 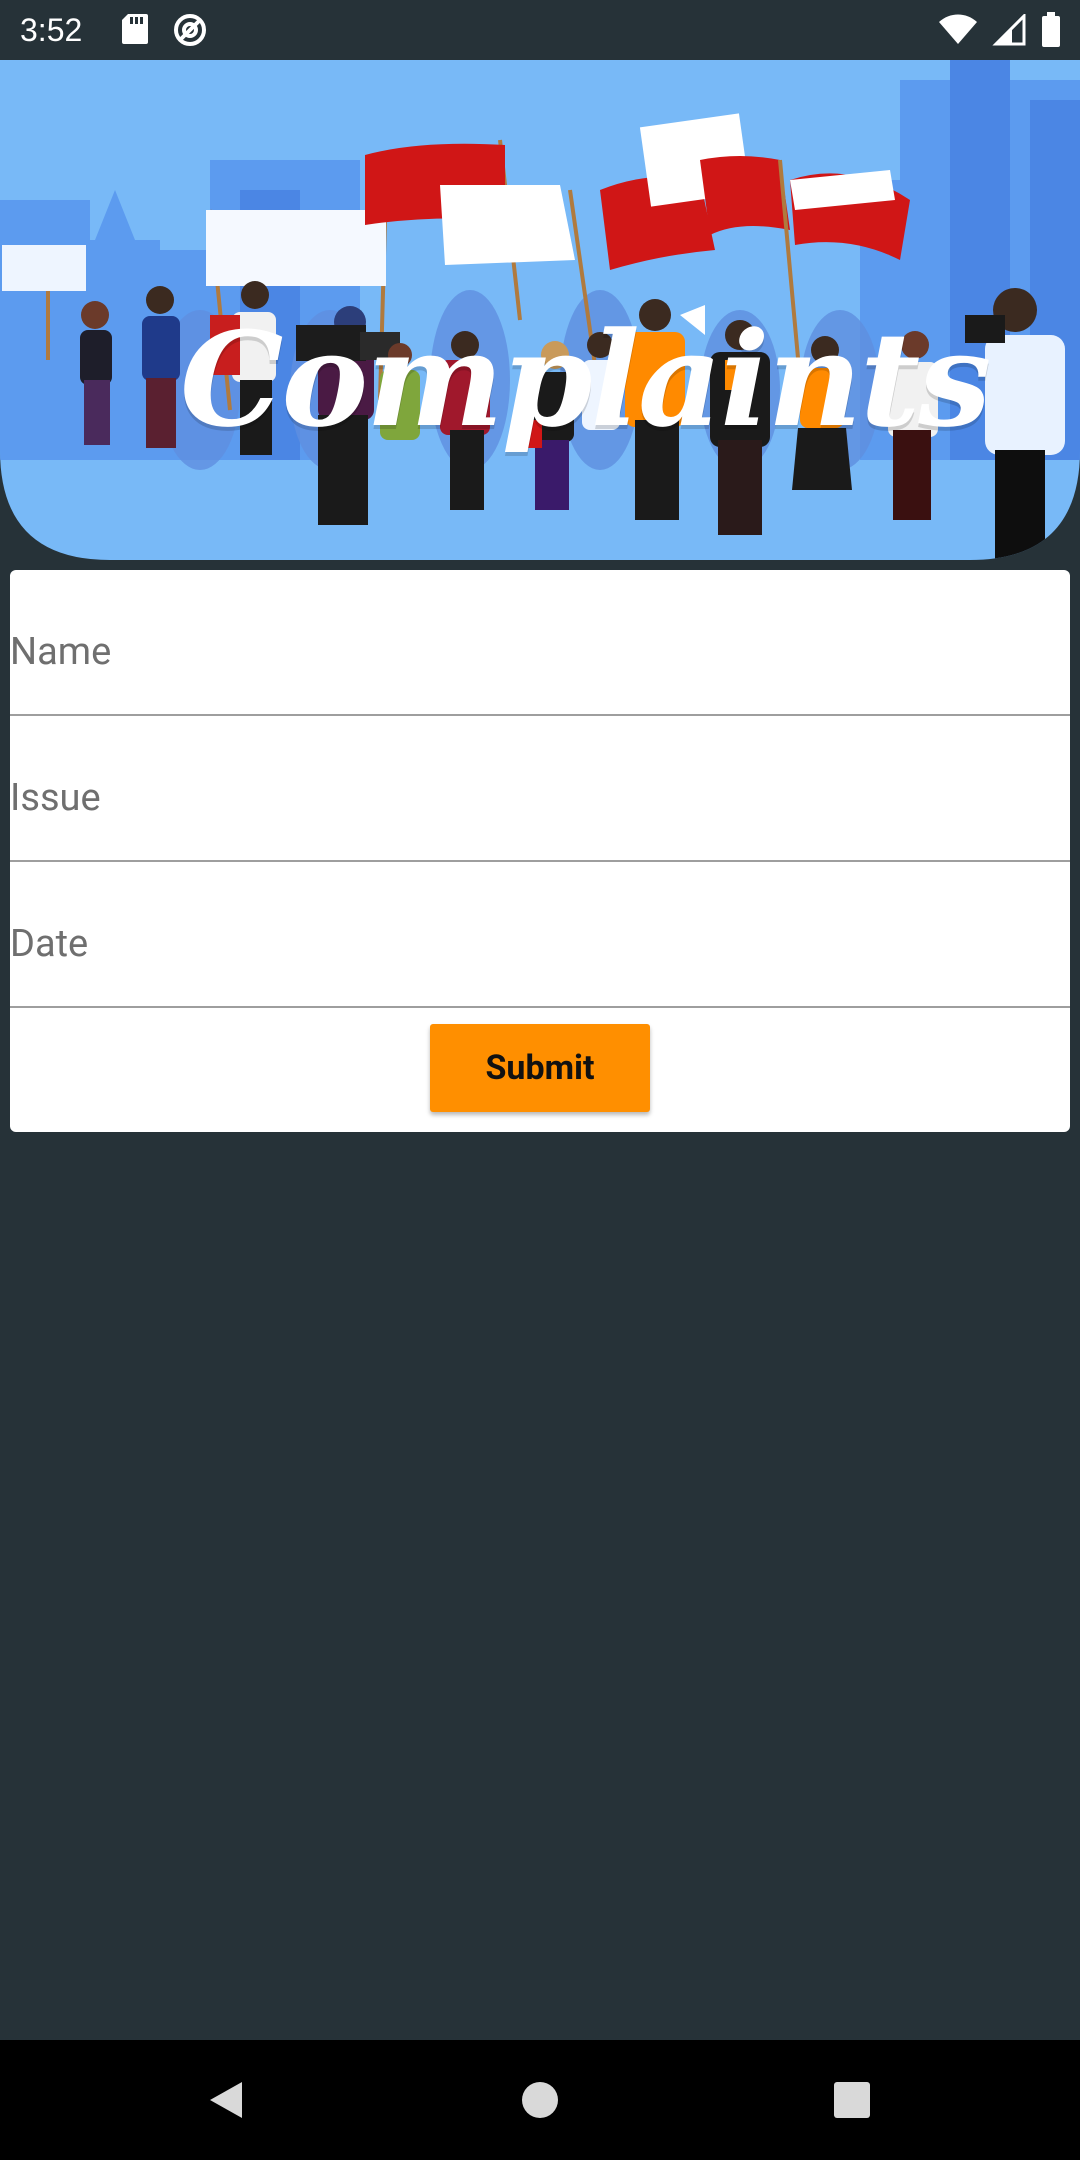 What do you see at coordinates (51, 30) in the screenshot?
I see `status-time: 3:52` at bounding box center [51, 30].